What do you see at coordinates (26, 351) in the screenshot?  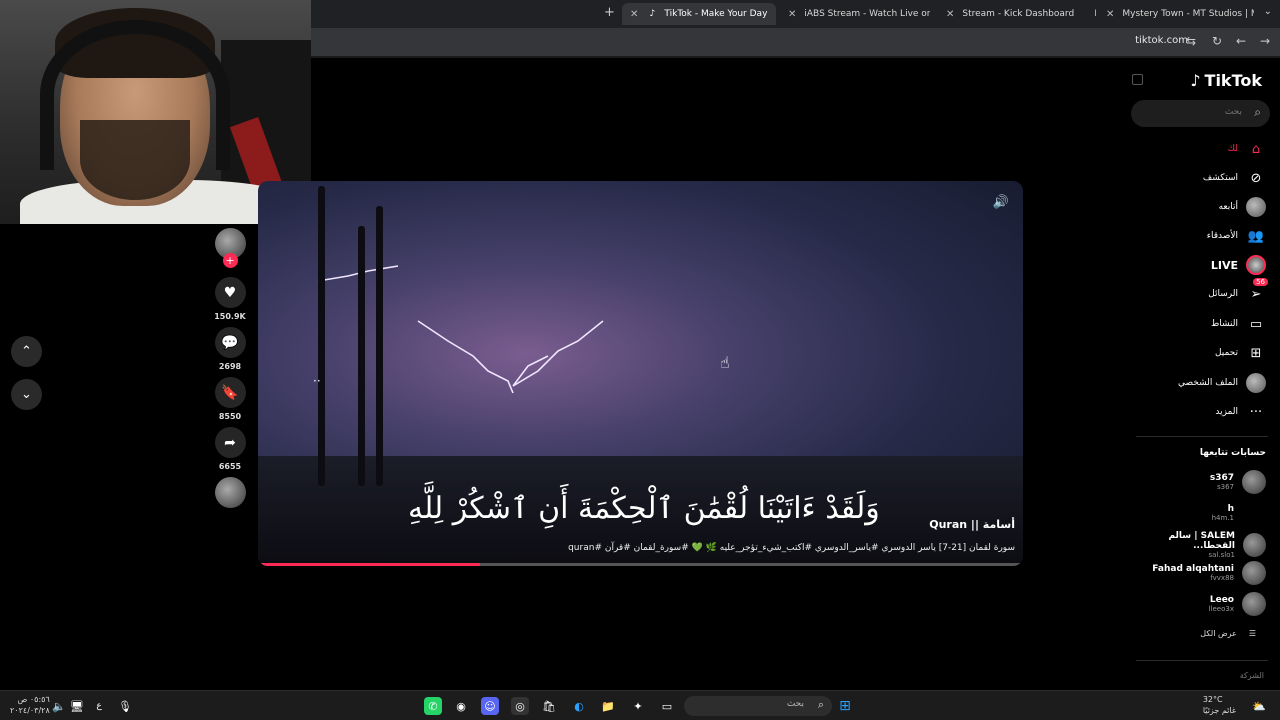 I see `previous-video-button: ⌃` at bounding box center [26, 351].